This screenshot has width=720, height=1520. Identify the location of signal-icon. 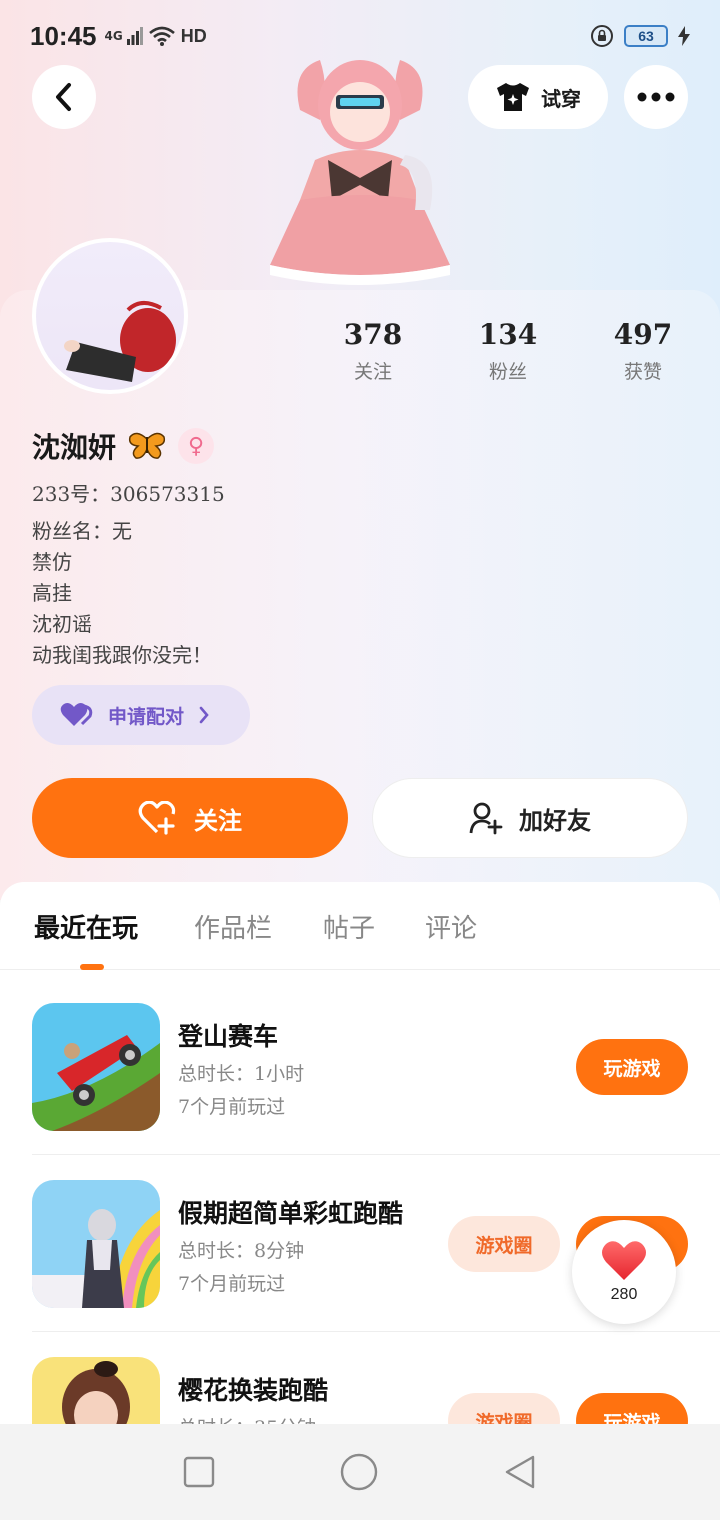
(134, 36).